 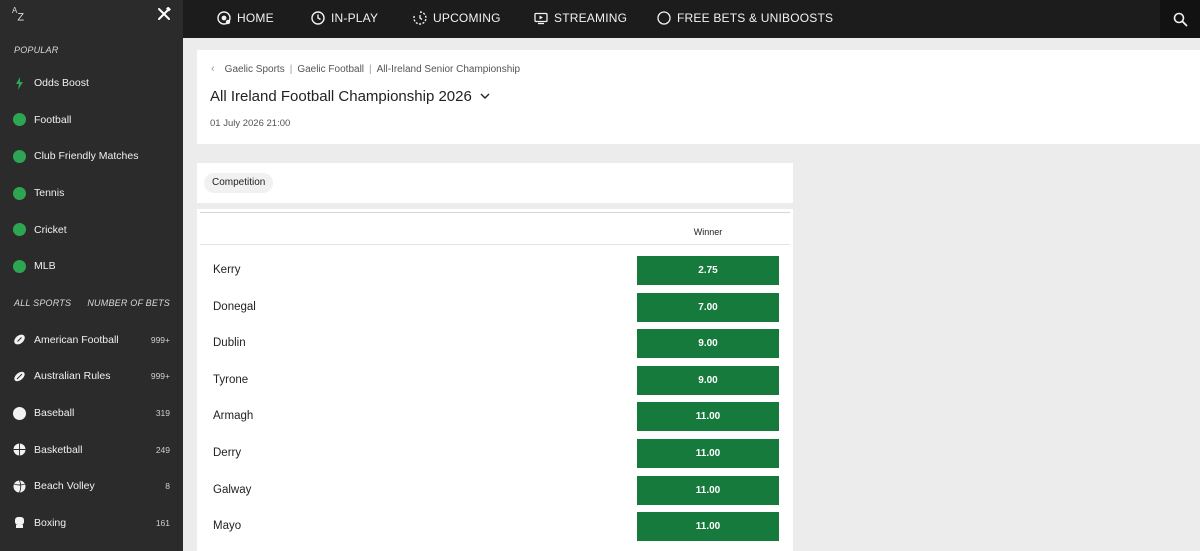 I want to click on table-row: Donegal 7.00, so click(x=495, y=307).